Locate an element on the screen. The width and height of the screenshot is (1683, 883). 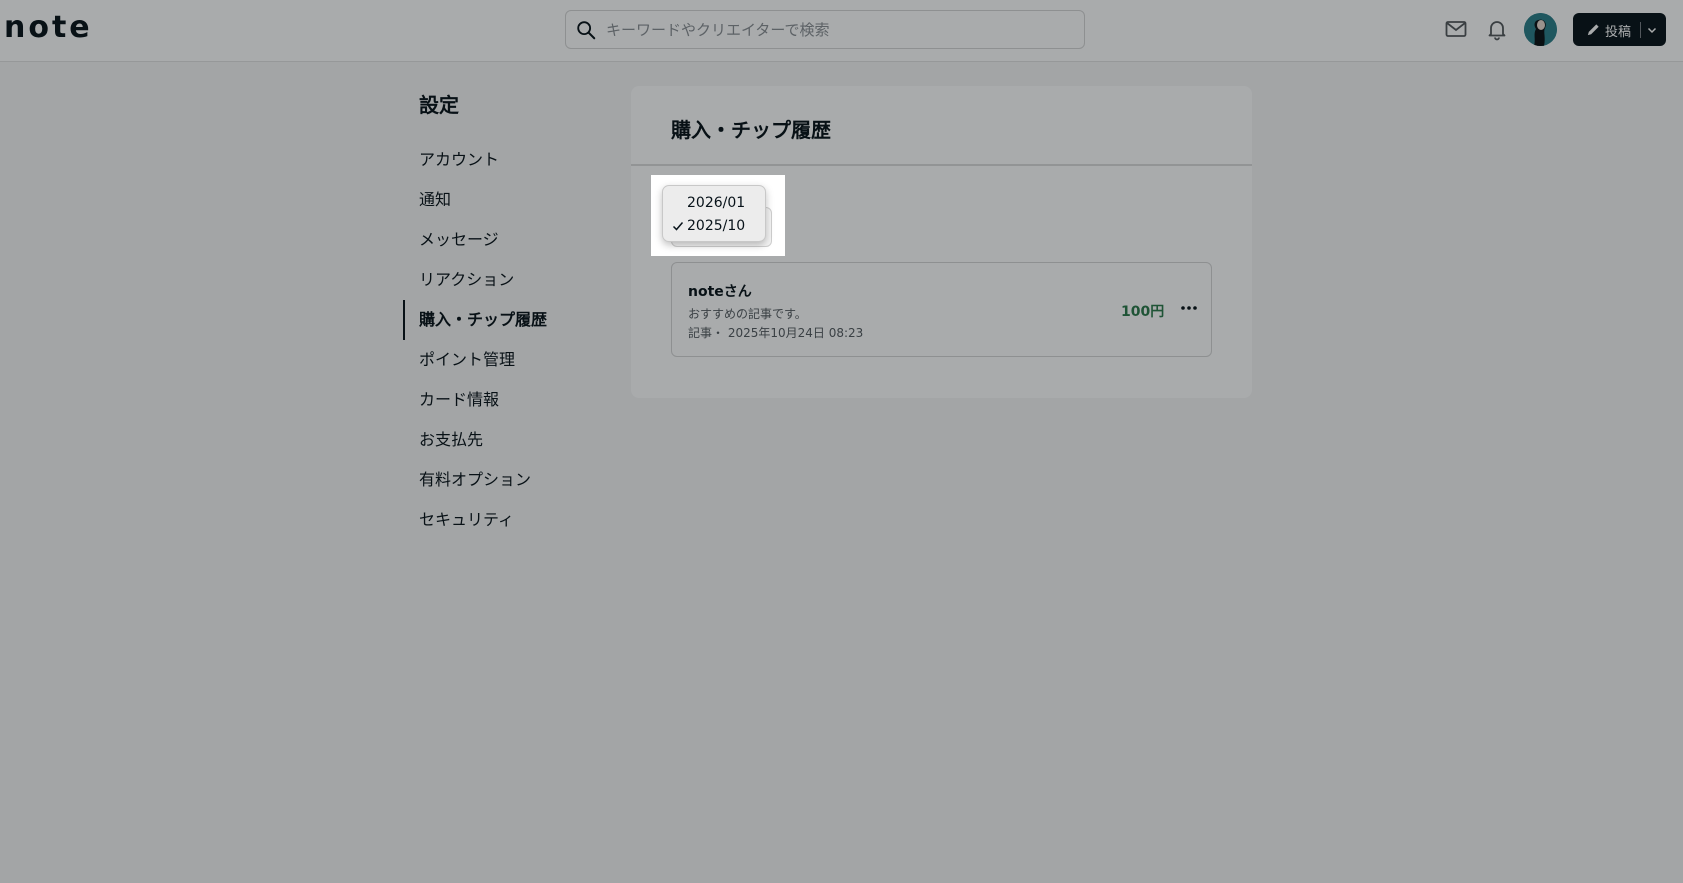
check-icon is located at coordinates (678, 226).